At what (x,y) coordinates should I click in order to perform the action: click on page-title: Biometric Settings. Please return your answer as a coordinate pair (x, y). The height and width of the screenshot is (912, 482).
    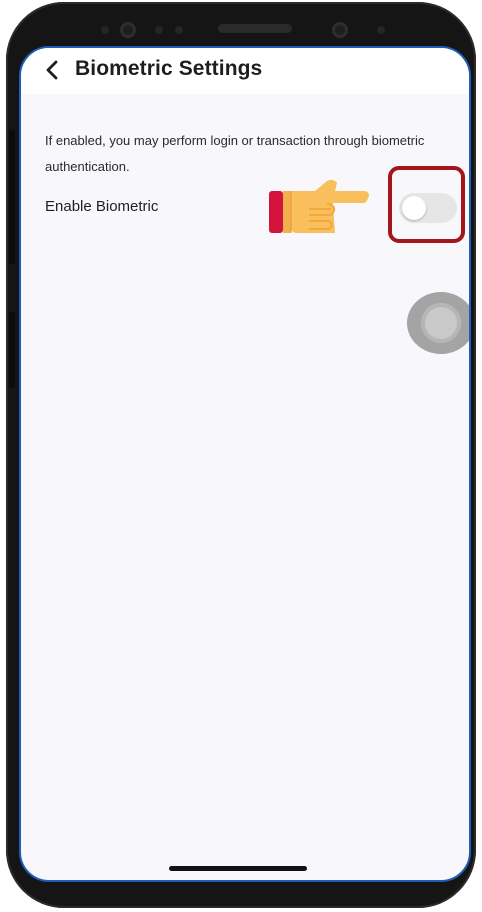
    Looking at the image, I should click on (169, 68).